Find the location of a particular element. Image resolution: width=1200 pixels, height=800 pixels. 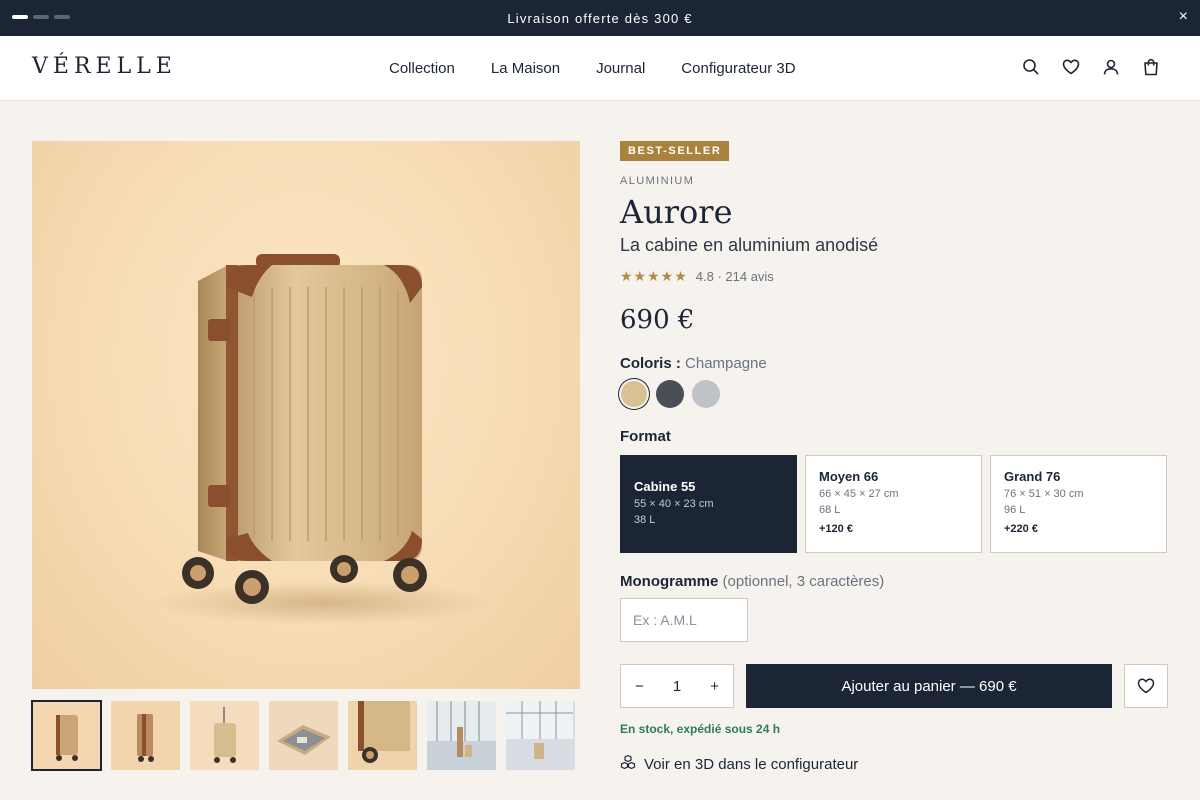

wishlist-button is located at coordinates (1146, 686).